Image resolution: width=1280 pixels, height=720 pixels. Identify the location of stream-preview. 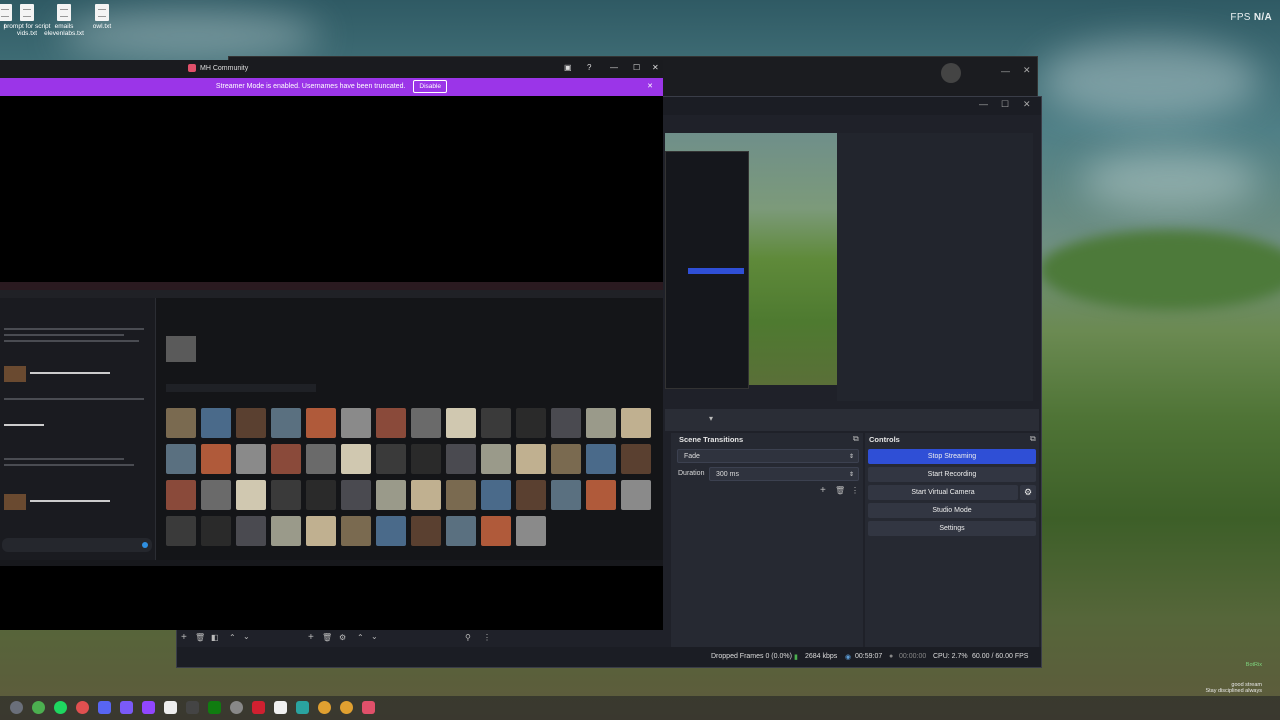
(751, 261).